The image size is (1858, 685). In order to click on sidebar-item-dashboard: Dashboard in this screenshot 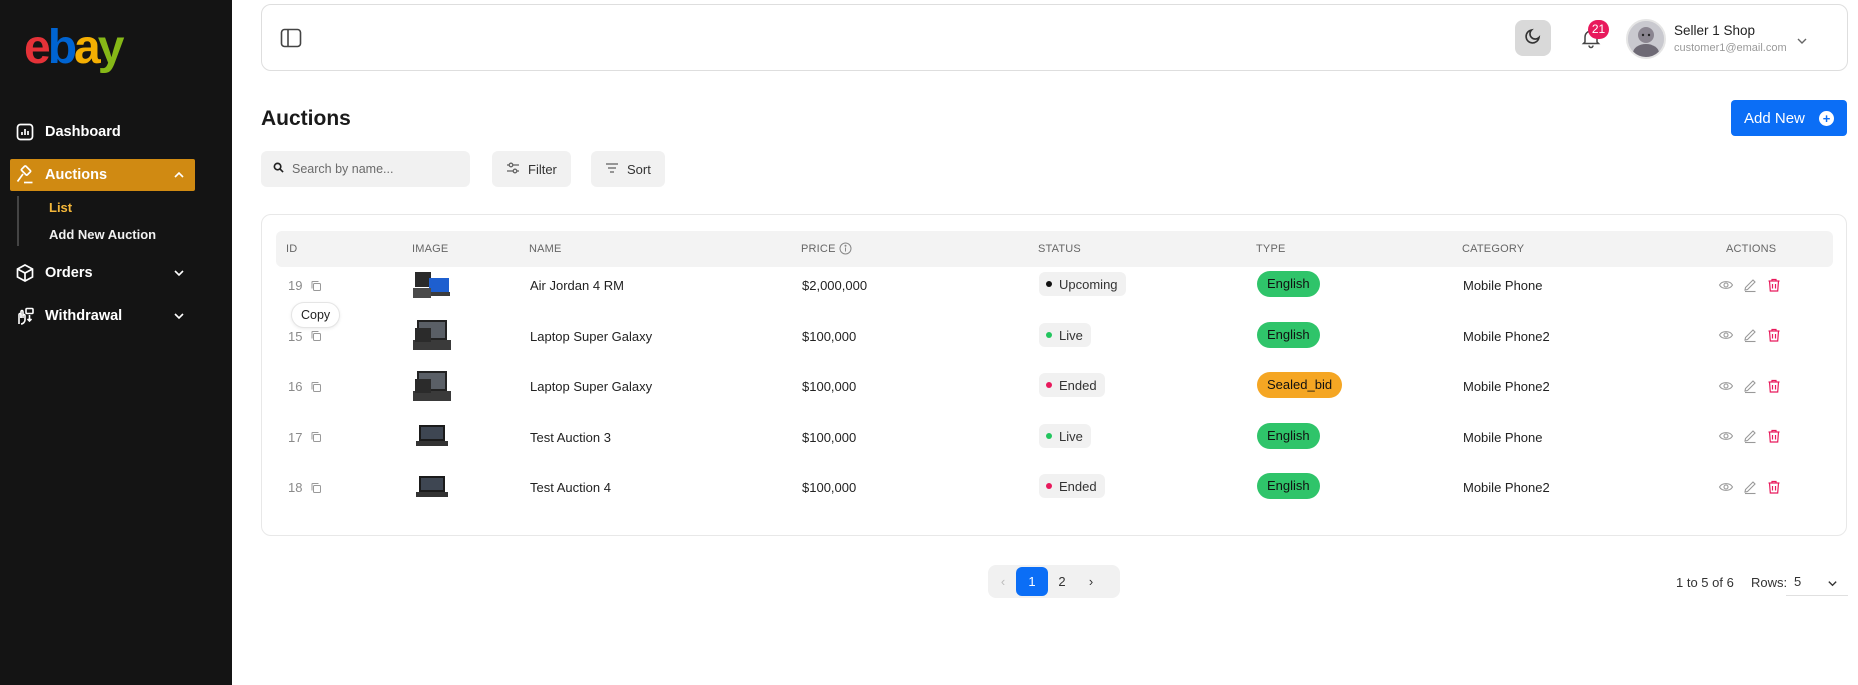, I will do `click(102, 132)`.